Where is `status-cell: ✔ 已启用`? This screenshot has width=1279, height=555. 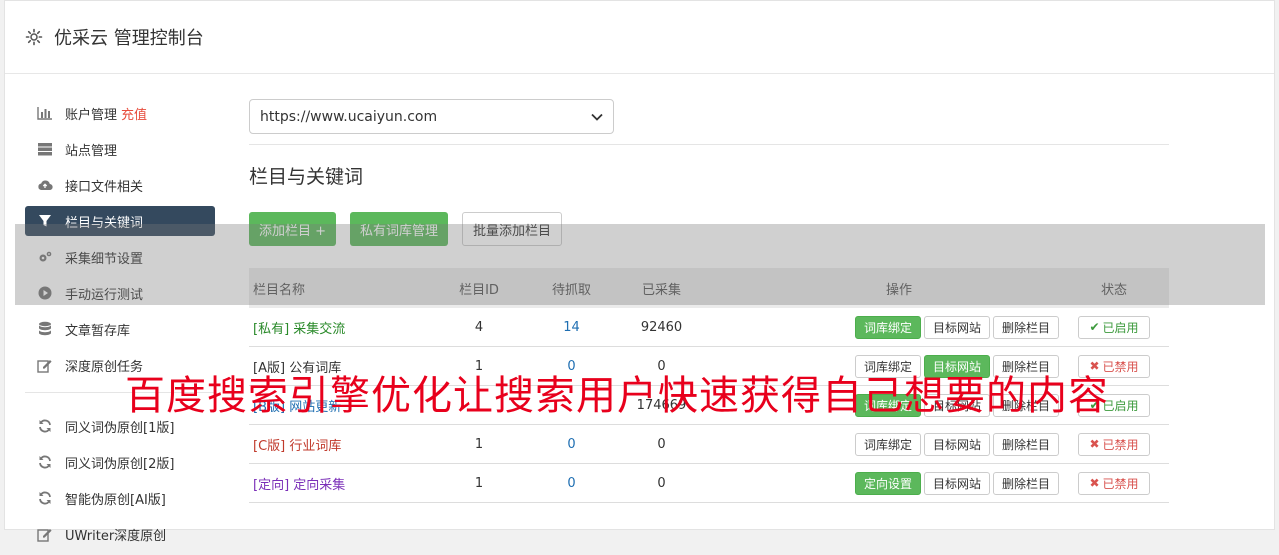
status-cell: ✔ 已启用 is located at coordinates (1114, 405).